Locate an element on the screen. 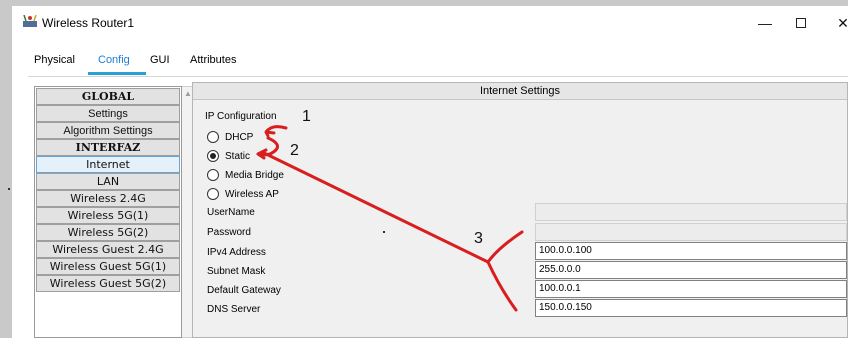 The height and width of the screenshot is (338, 848). sidebar-item-wireless-guest-2-4g: Wireless Guest 2.4G is located at coordinates (108, 249).